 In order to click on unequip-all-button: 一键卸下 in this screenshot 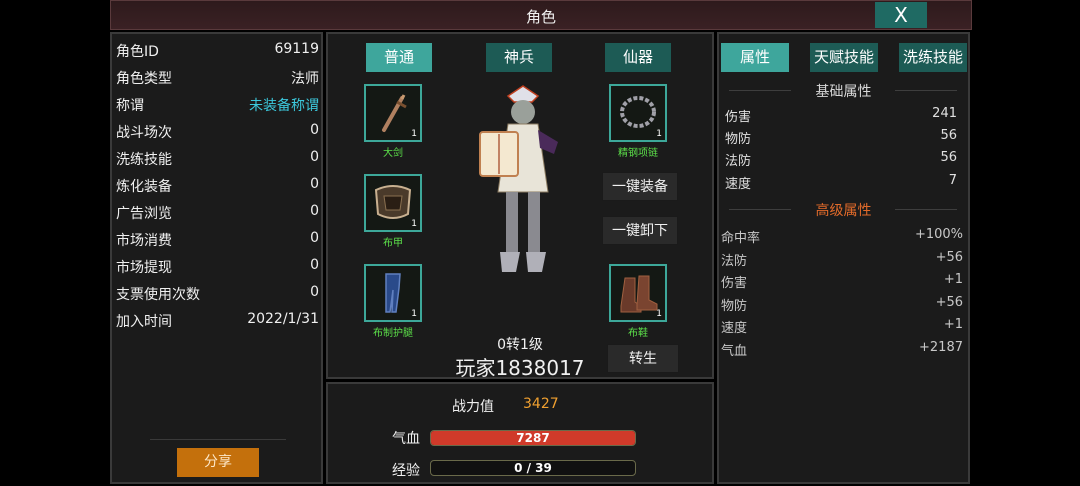, I will do `click(640, 230)`.